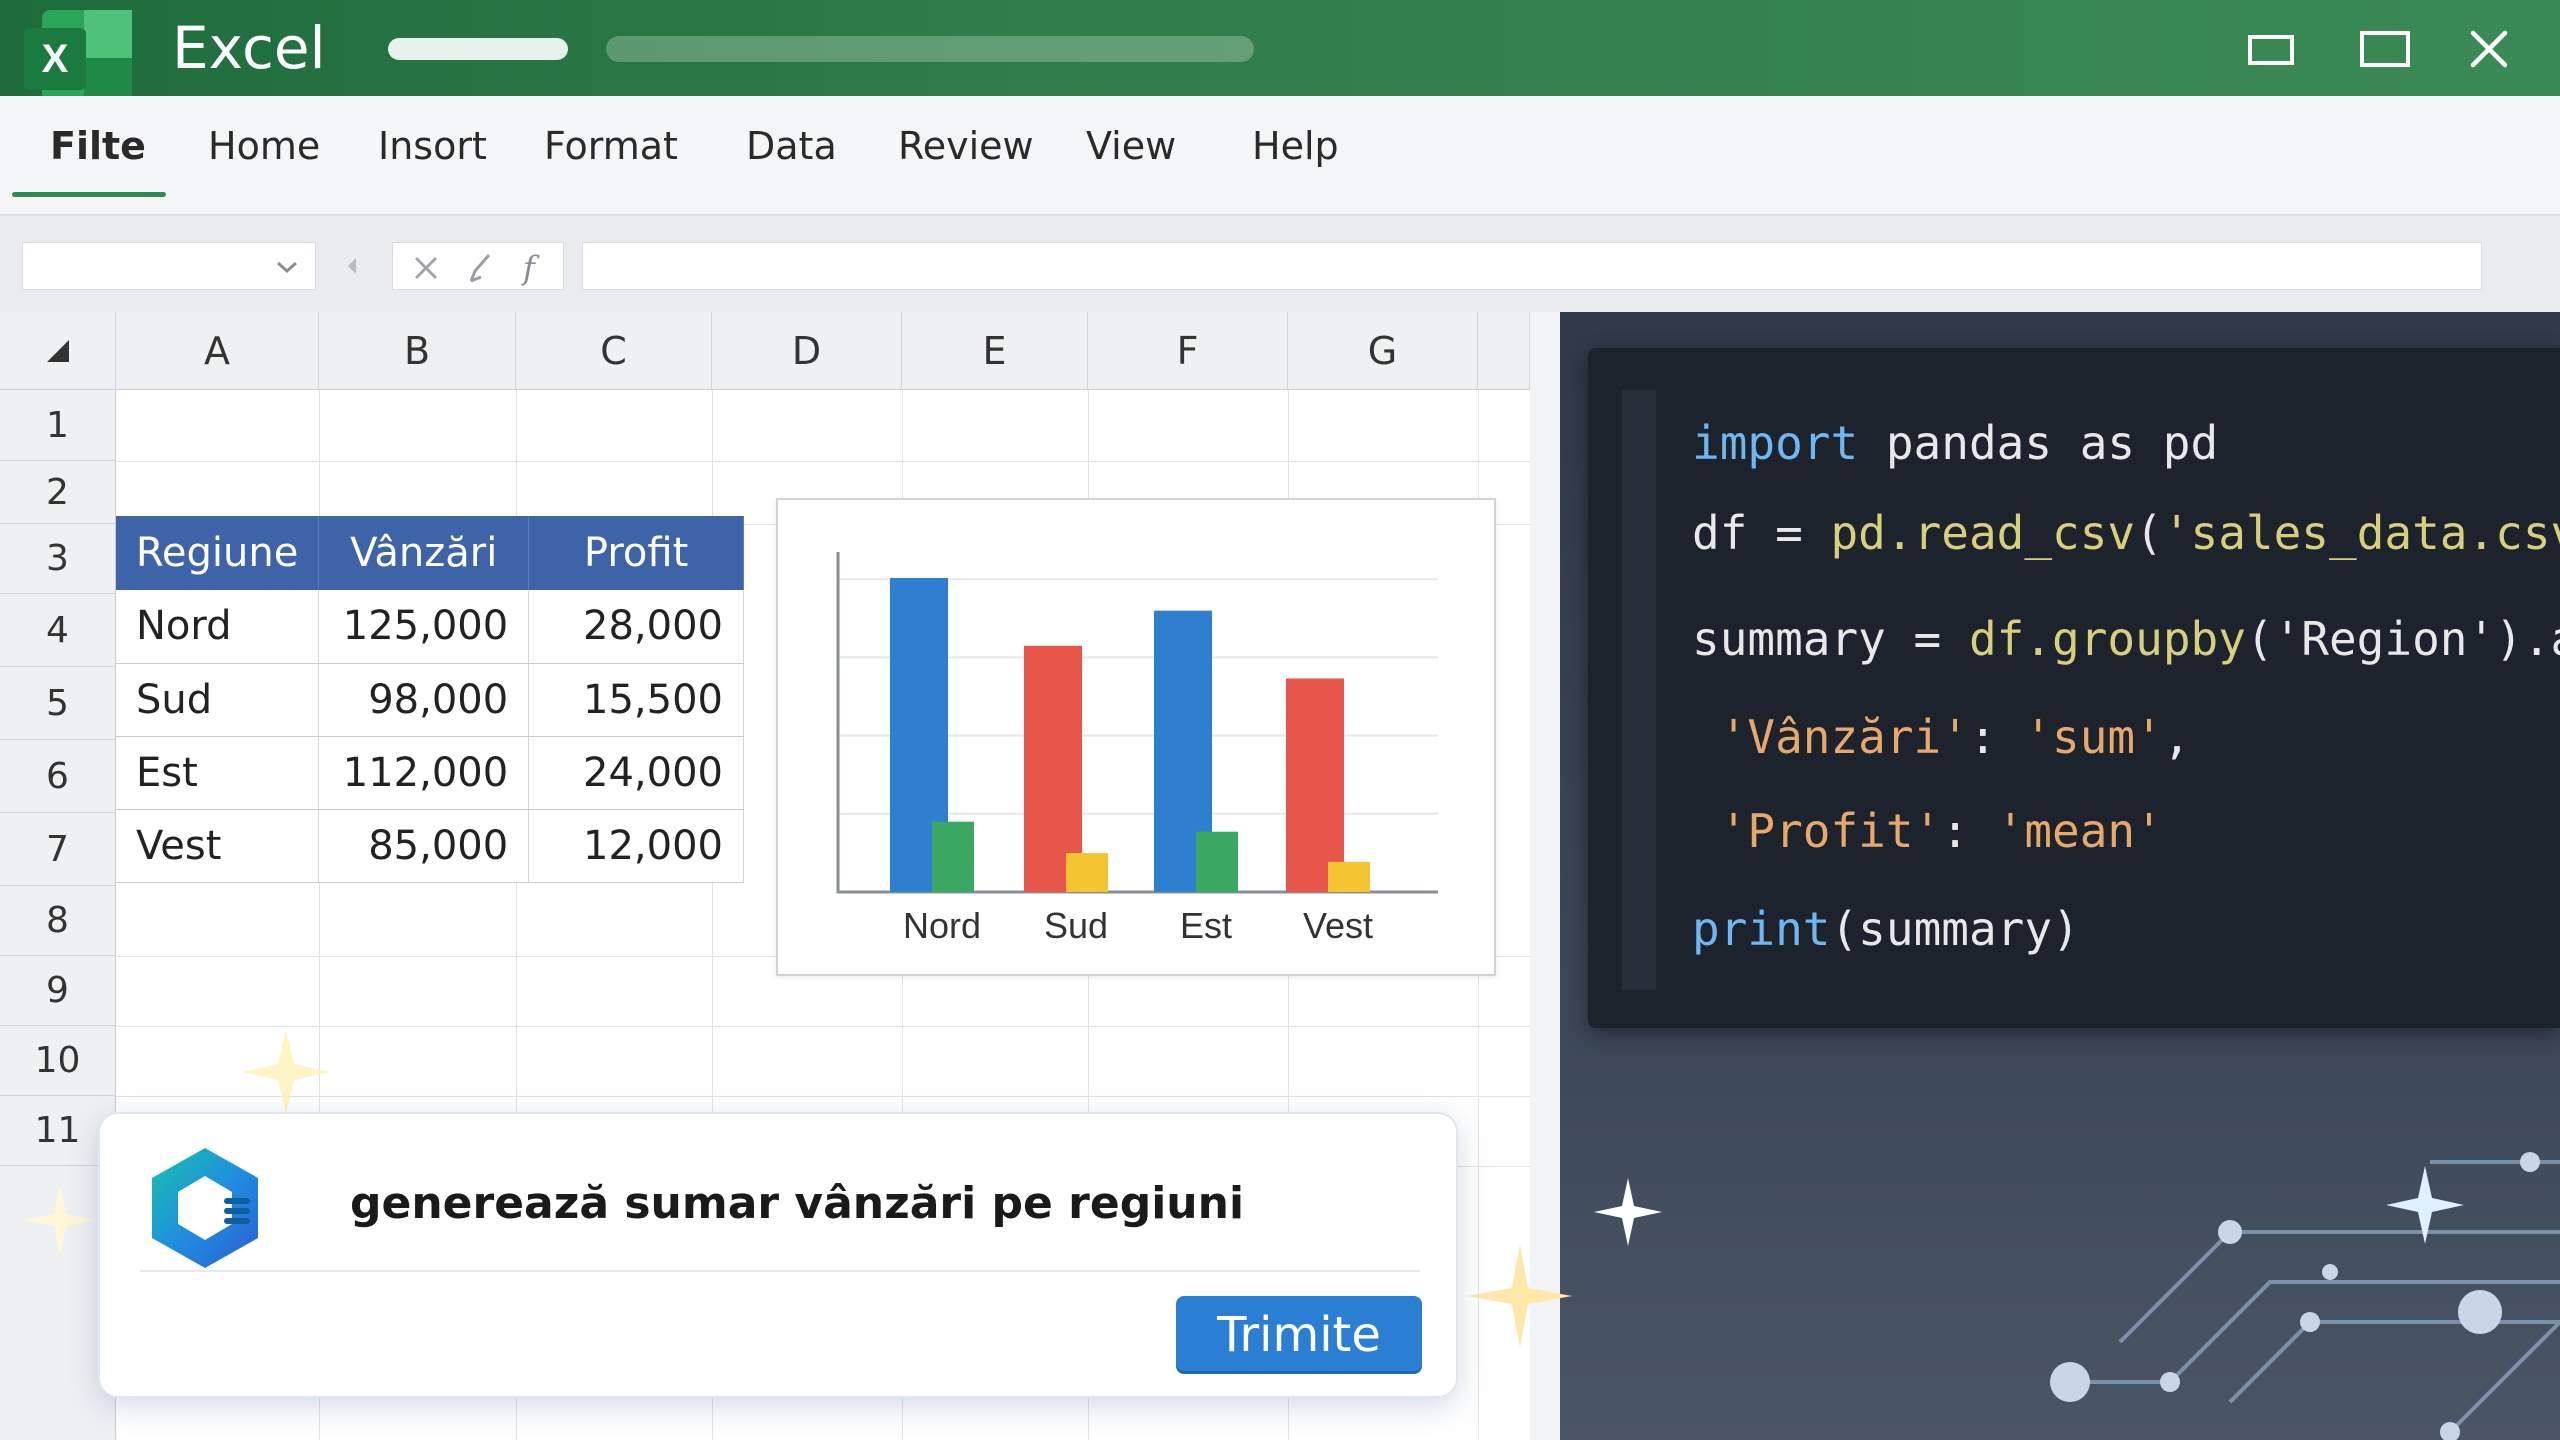 The image size is (2560, 1440). I want to click on row-header-3: 3, so click(58, 559).